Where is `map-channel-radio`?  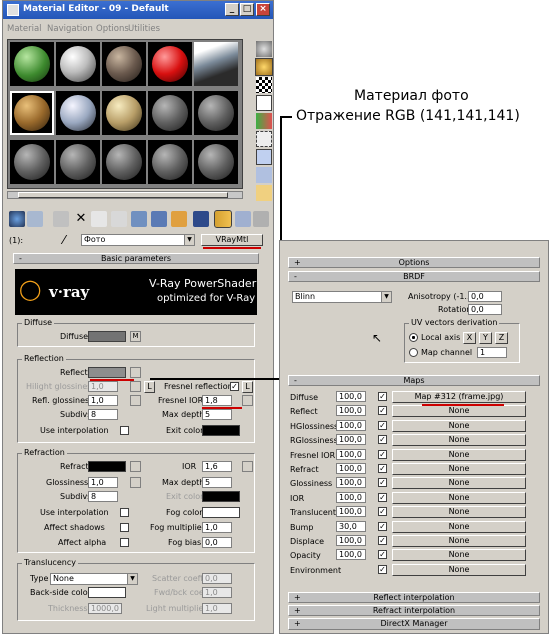
map-channel-radio is located at coordinates (413, 352).